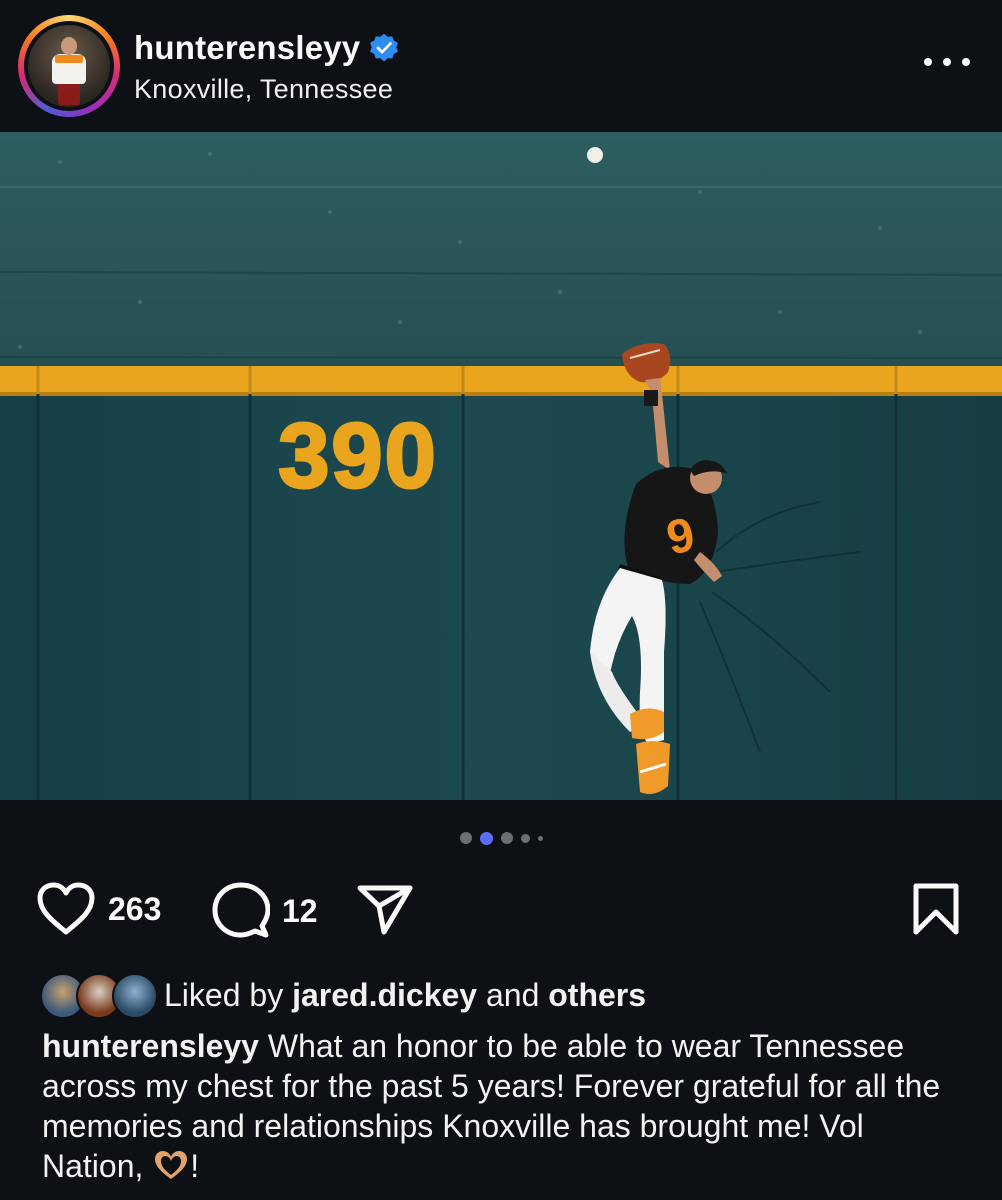 The width and height of the screenshot is (1002, 1200). What do you see at coordinates (135, 996) in the screenshot?
I see `liker-avatar` at bounding box center [135, 996].